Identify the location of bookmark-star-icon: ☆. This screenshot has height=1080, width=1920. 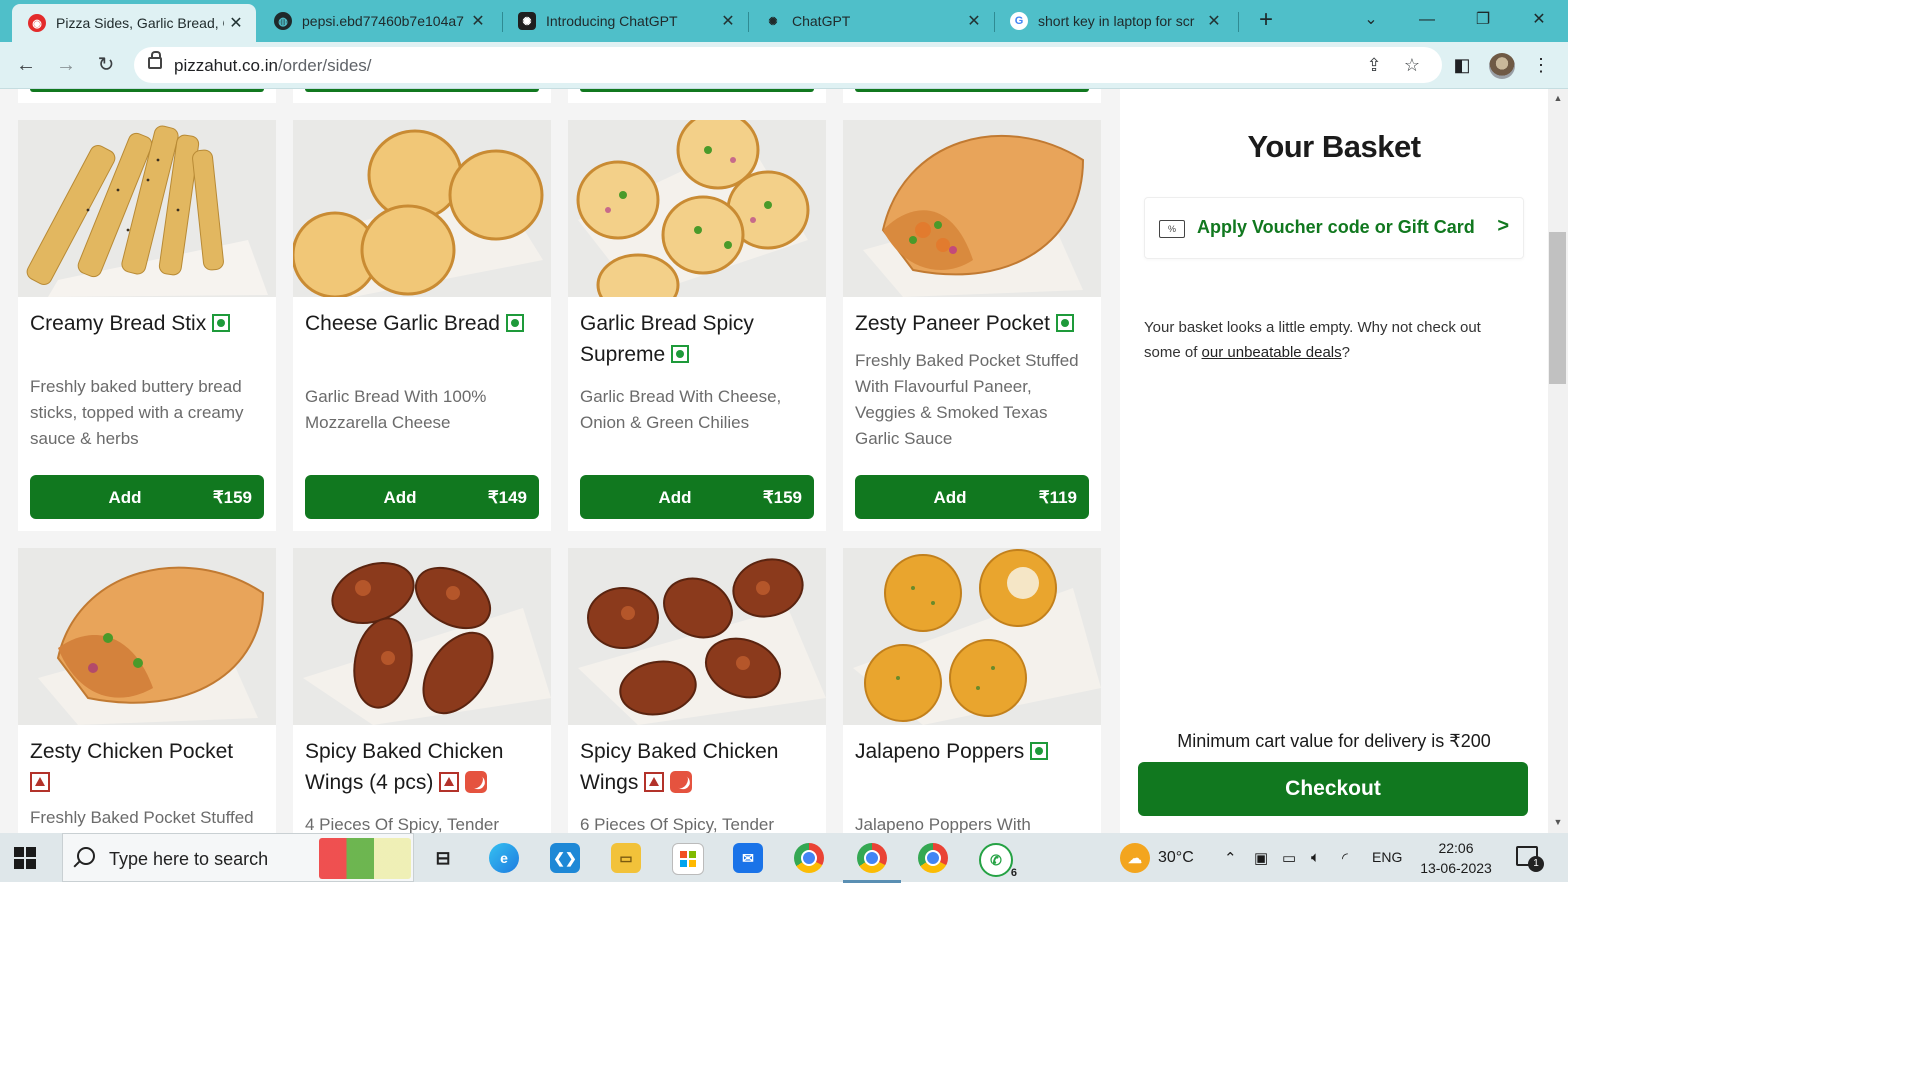
(1412, 65).